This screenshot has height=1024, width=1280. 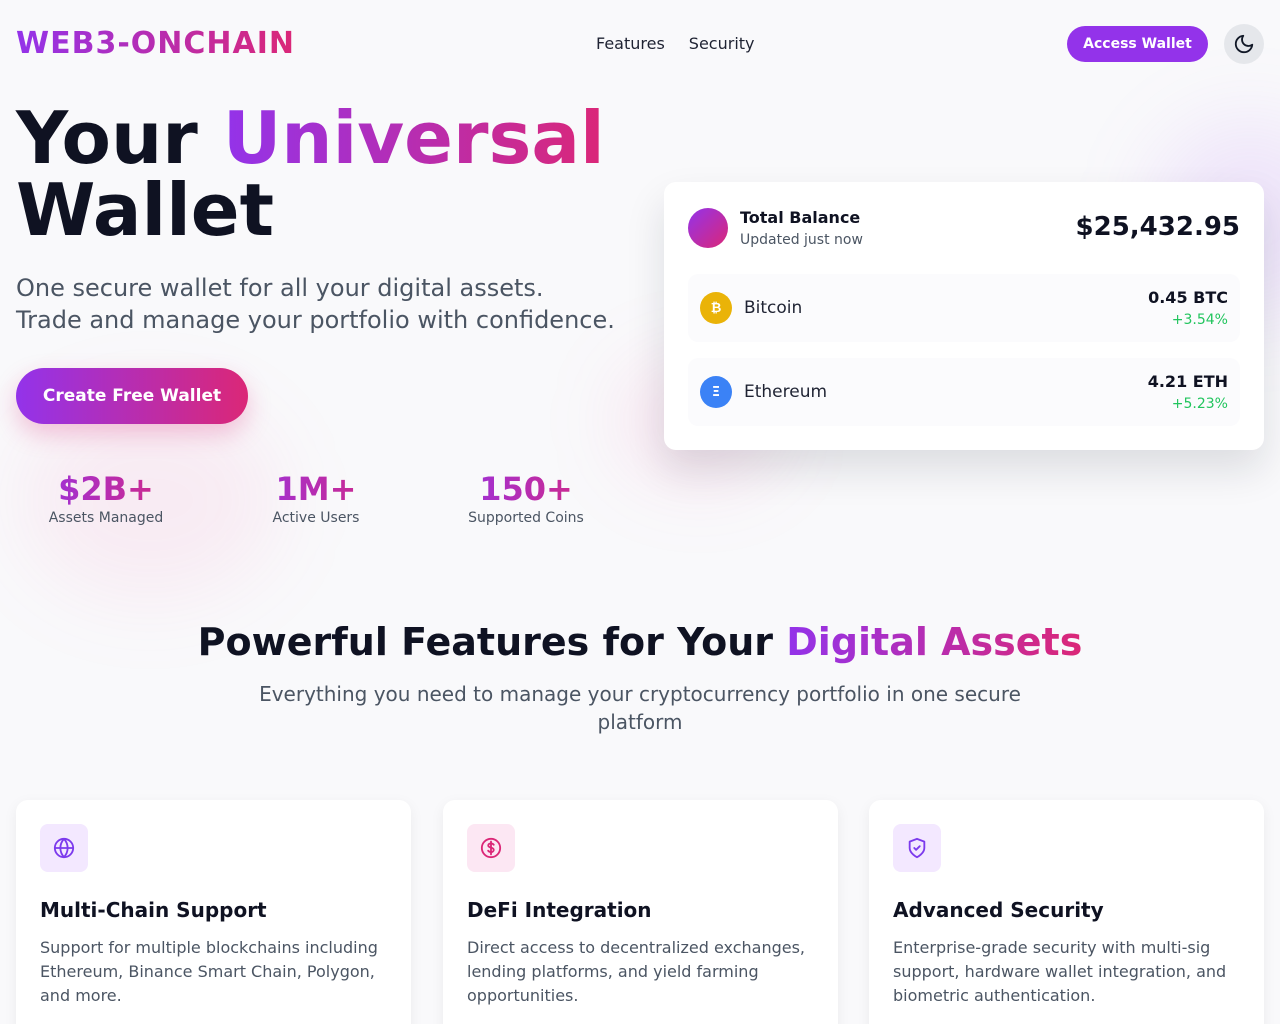 What do you see at coordinates (316, 518) in the screenshot?
I see `stat-label: Active Users` at bounding box center [316, 518].